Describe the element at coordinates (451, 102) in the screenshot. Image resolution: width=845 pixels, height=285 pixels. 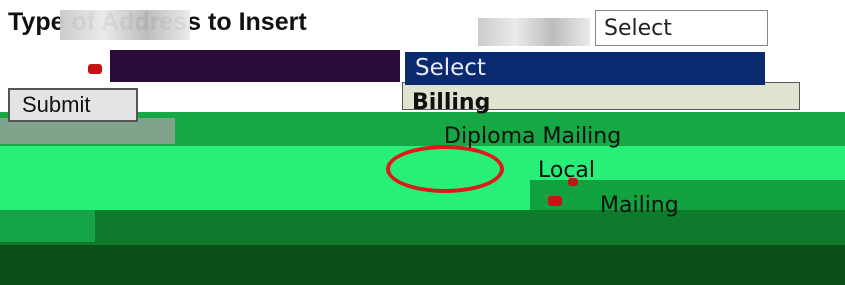
I see `dropdown-option-billing: Billing` at that location.